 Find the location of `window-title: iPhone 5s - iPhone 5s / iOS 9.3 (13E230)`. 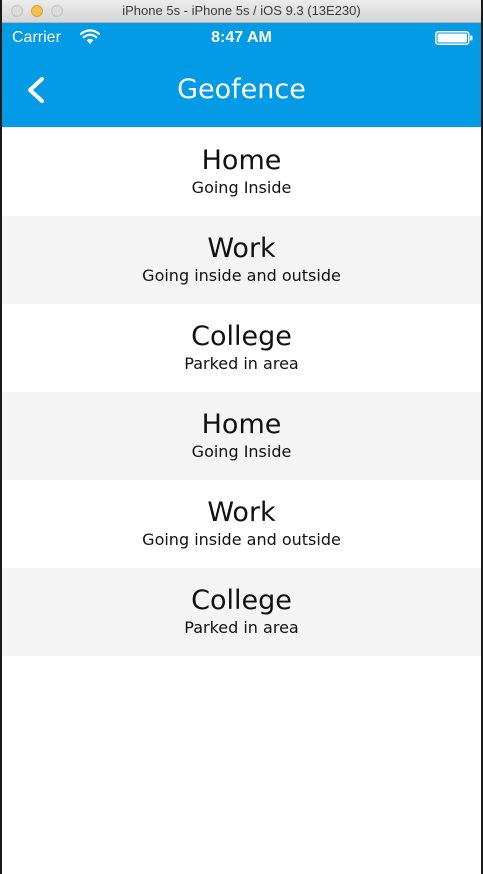

window-title: iPhone 5s - iPhone 5s / iOS 9.3 (13E230) is located at coordinates (241, 10).